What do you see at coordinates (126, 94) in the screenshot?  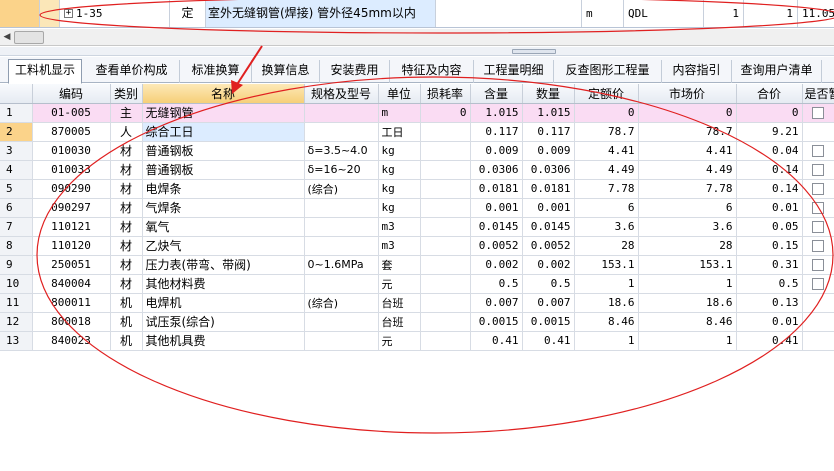 I see `column-header-category: 类别` at bounding box center [126, 94].